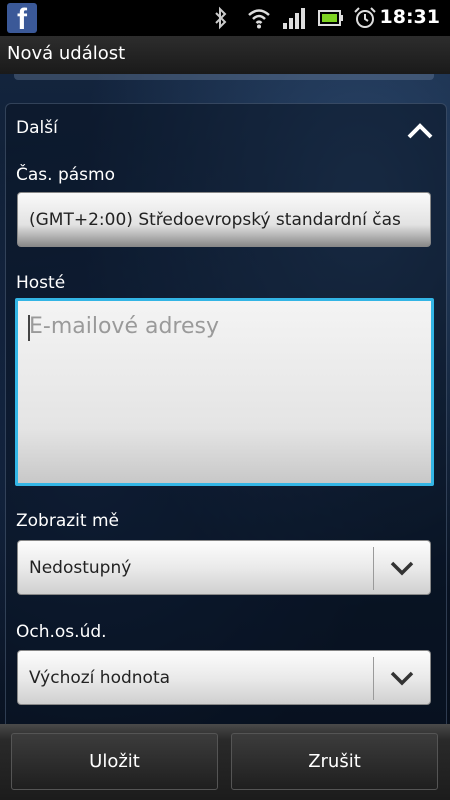 The height and width of the screenshot is (800, 450). Describe the element at coordinates (61, 632) in the screenshot. I see `privacy-label: Och.os.úd.` at that location.